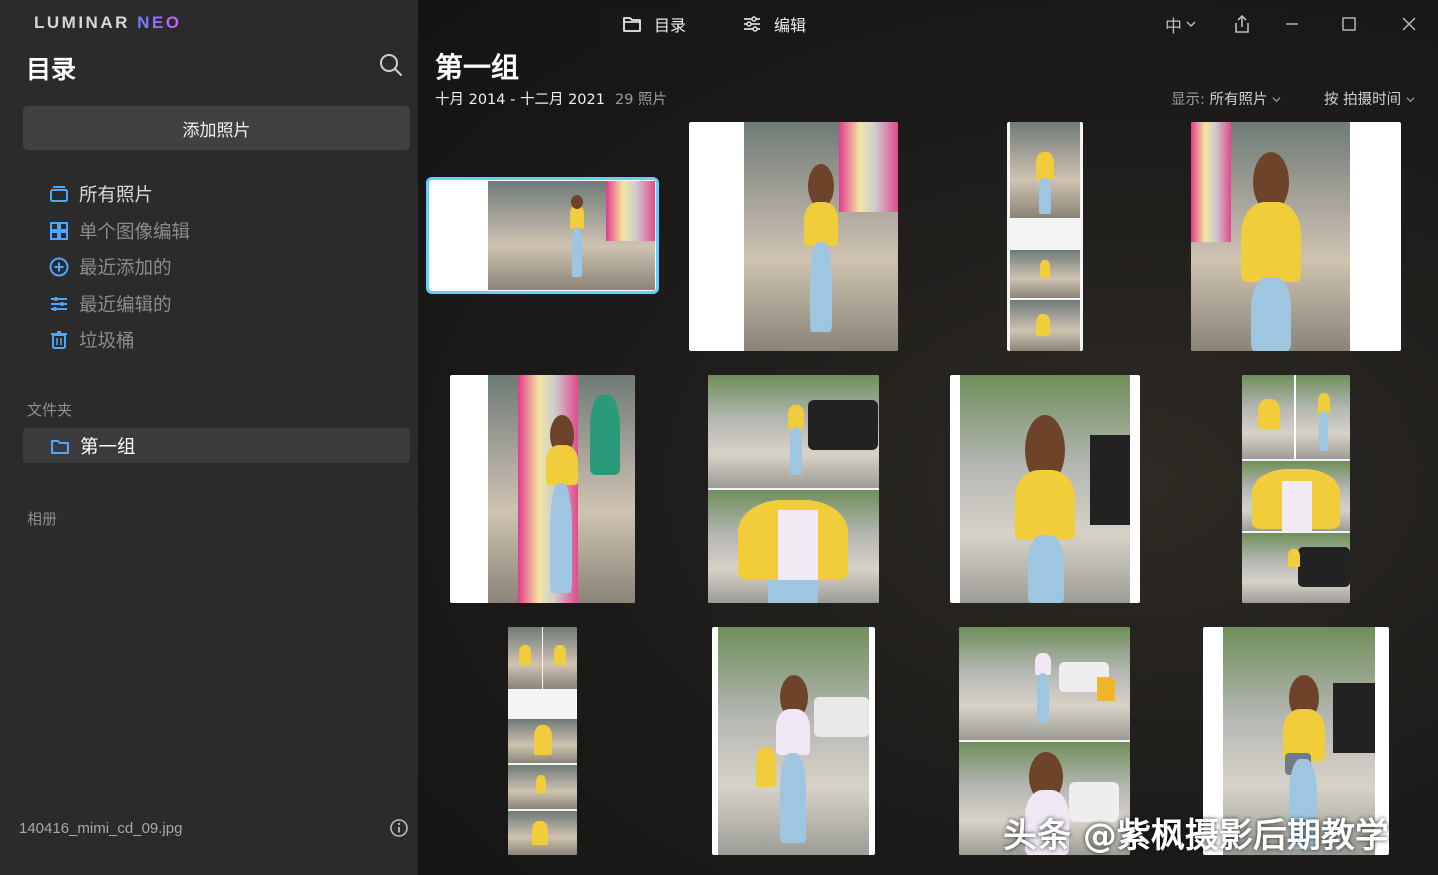  I want to click on grid-icon, so click(59, 230).